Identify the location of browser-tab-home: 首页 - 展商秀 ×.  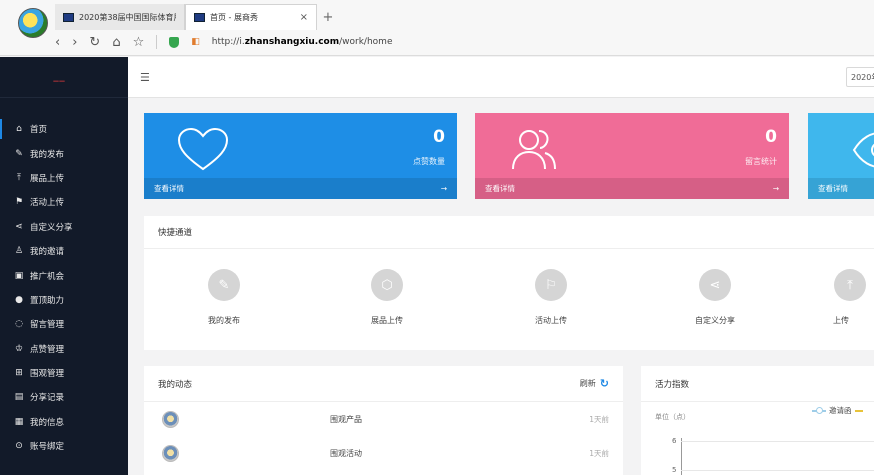
(251, 17).